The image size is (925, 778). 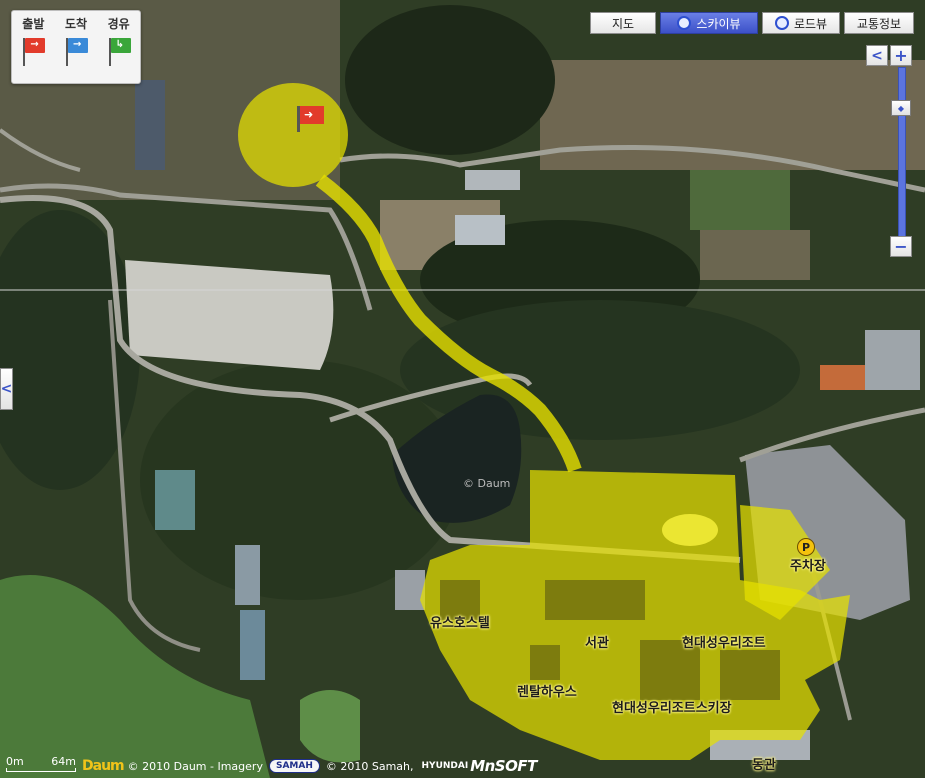 I want to click on tab-map: 지도, so click(x=623, y=23).